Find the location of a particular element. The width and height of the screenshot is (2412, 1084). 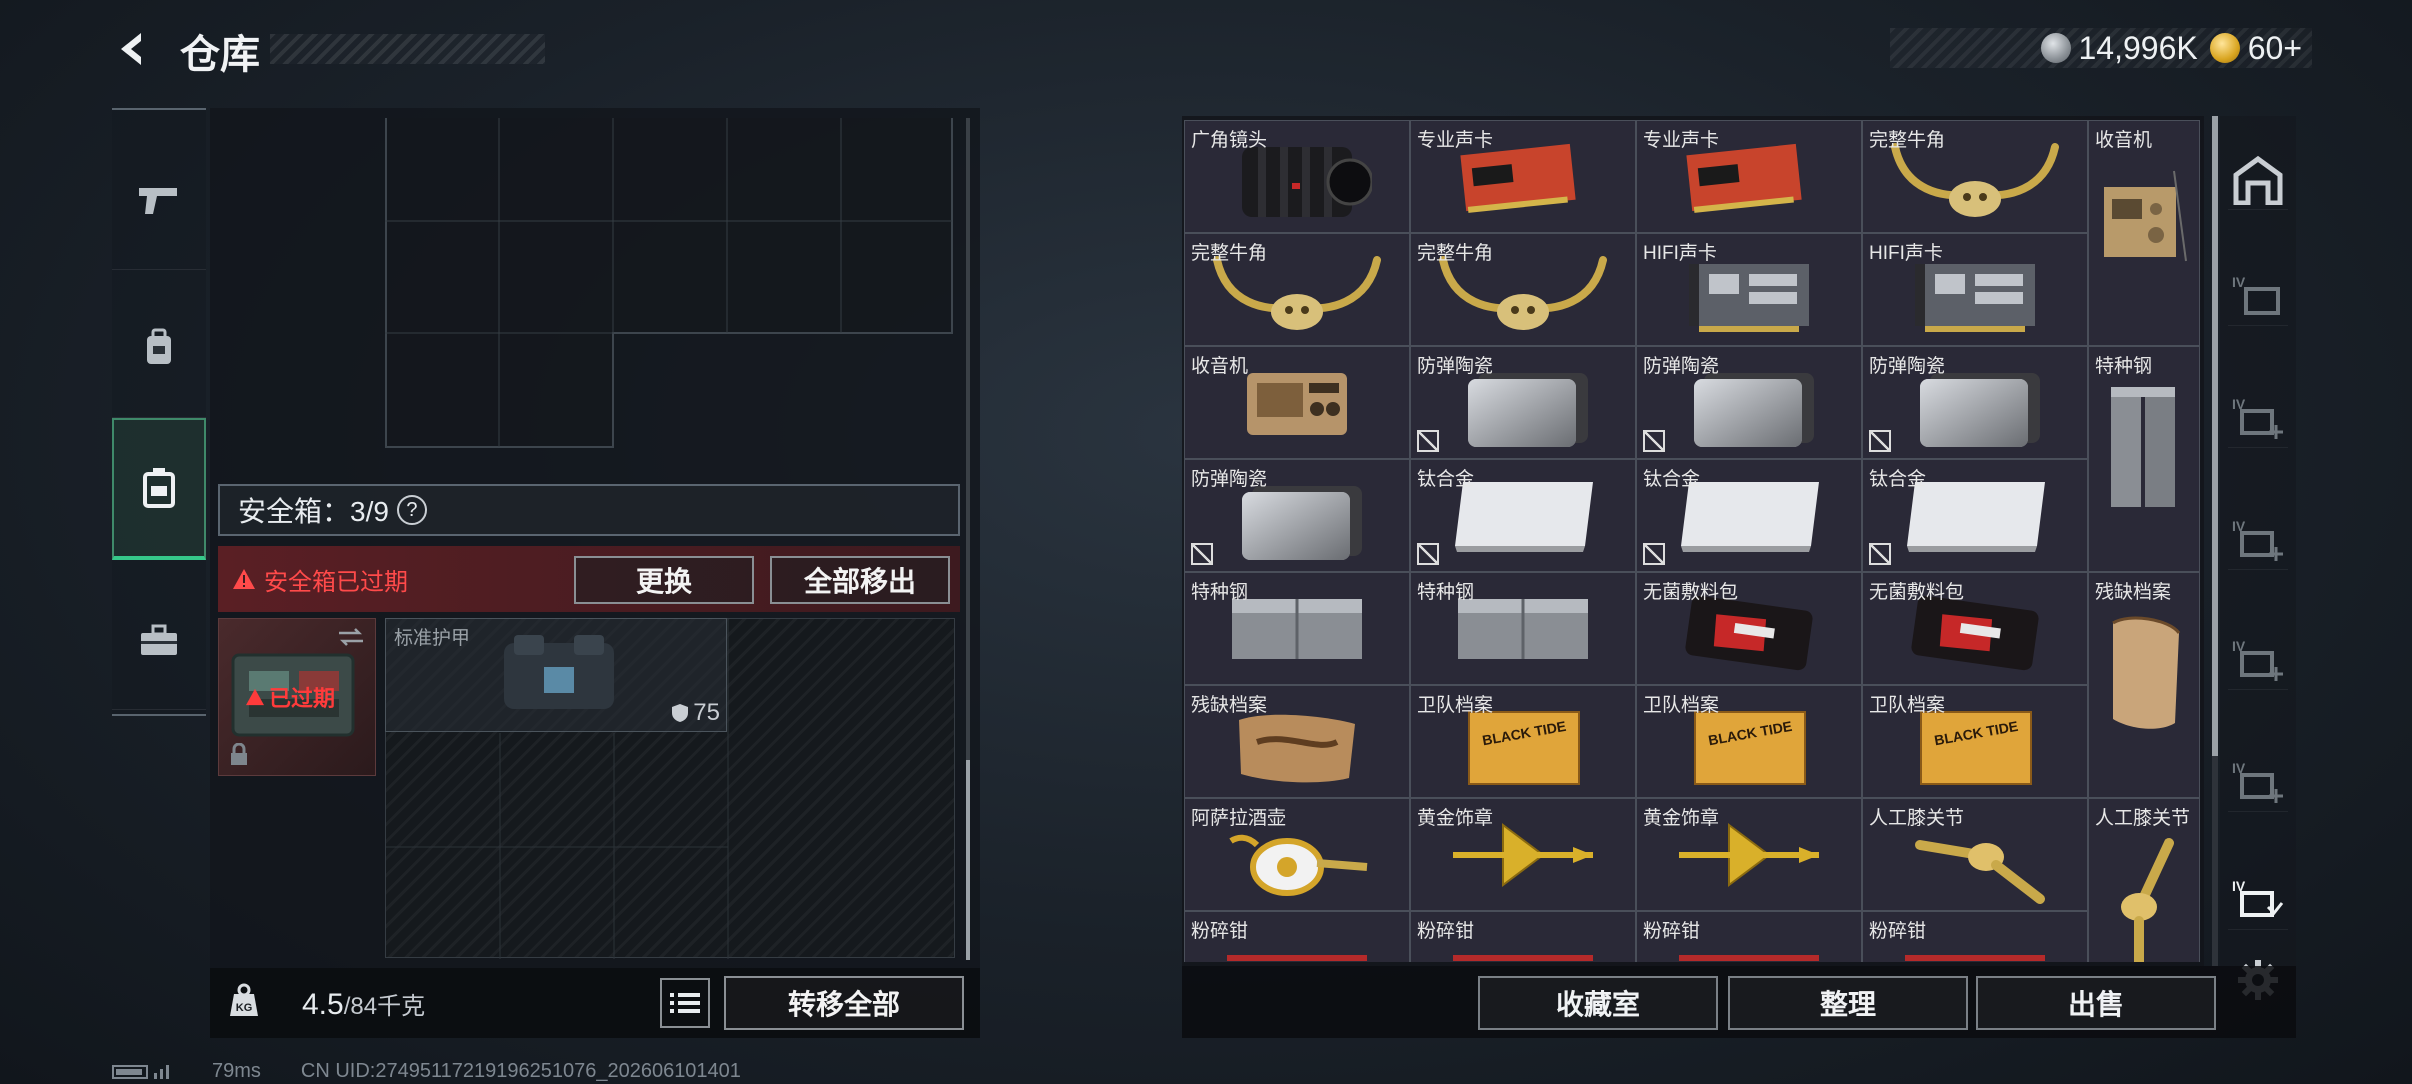

storage-box-icon: IV is located at coordinates (2256, 294).